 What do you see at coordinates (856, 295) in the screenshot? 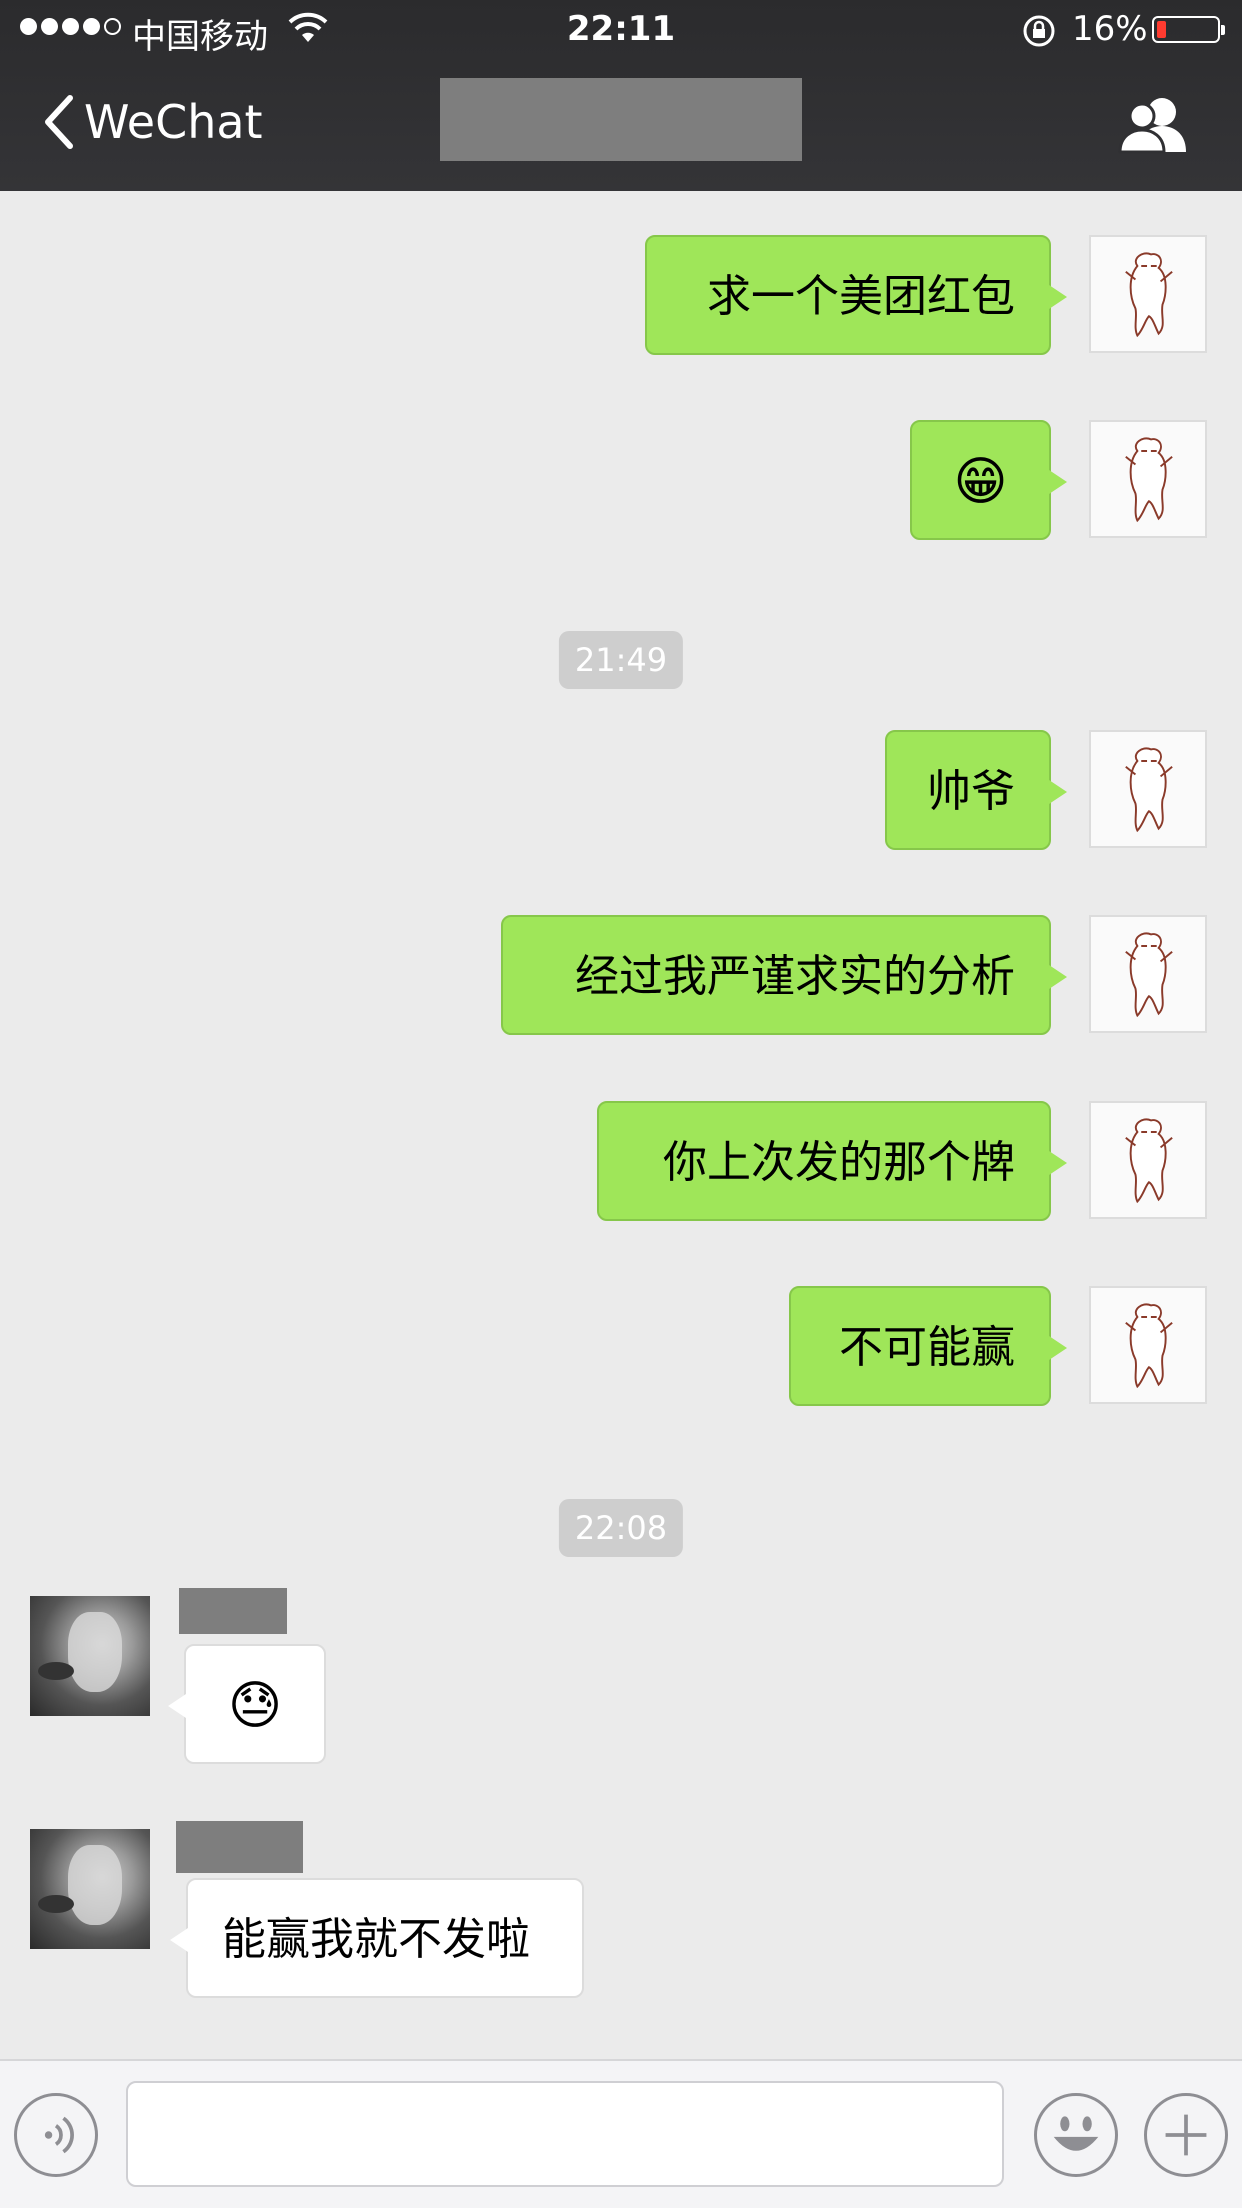
I see `message-bubble-sent: 求一个美团红包` at bounding box center [856, 295].